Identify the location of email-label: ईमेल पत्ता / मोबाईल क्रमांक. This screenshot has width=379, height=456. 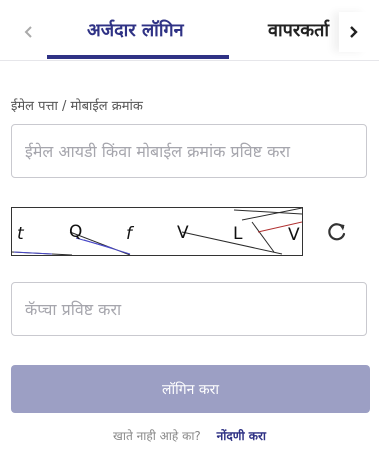
(77, 106).